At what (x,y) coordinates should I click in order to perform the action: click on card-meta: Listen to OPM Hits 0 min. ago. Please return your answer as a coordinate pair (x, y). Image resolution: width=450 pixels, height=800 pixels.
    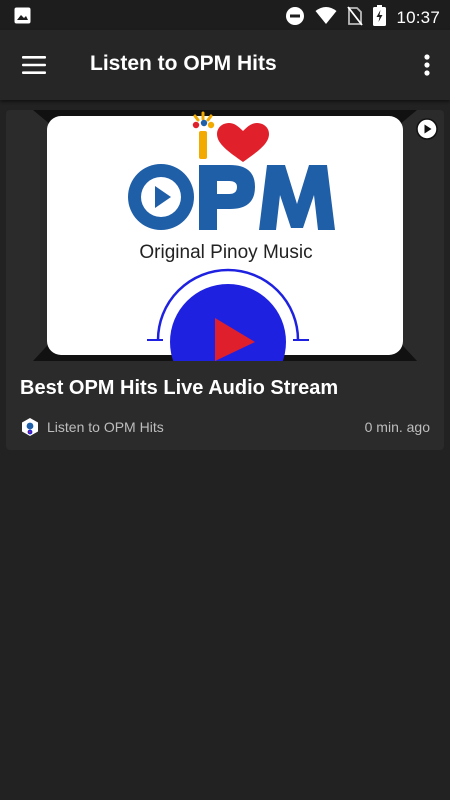
    Looking at the image, I should click on (225, 427).